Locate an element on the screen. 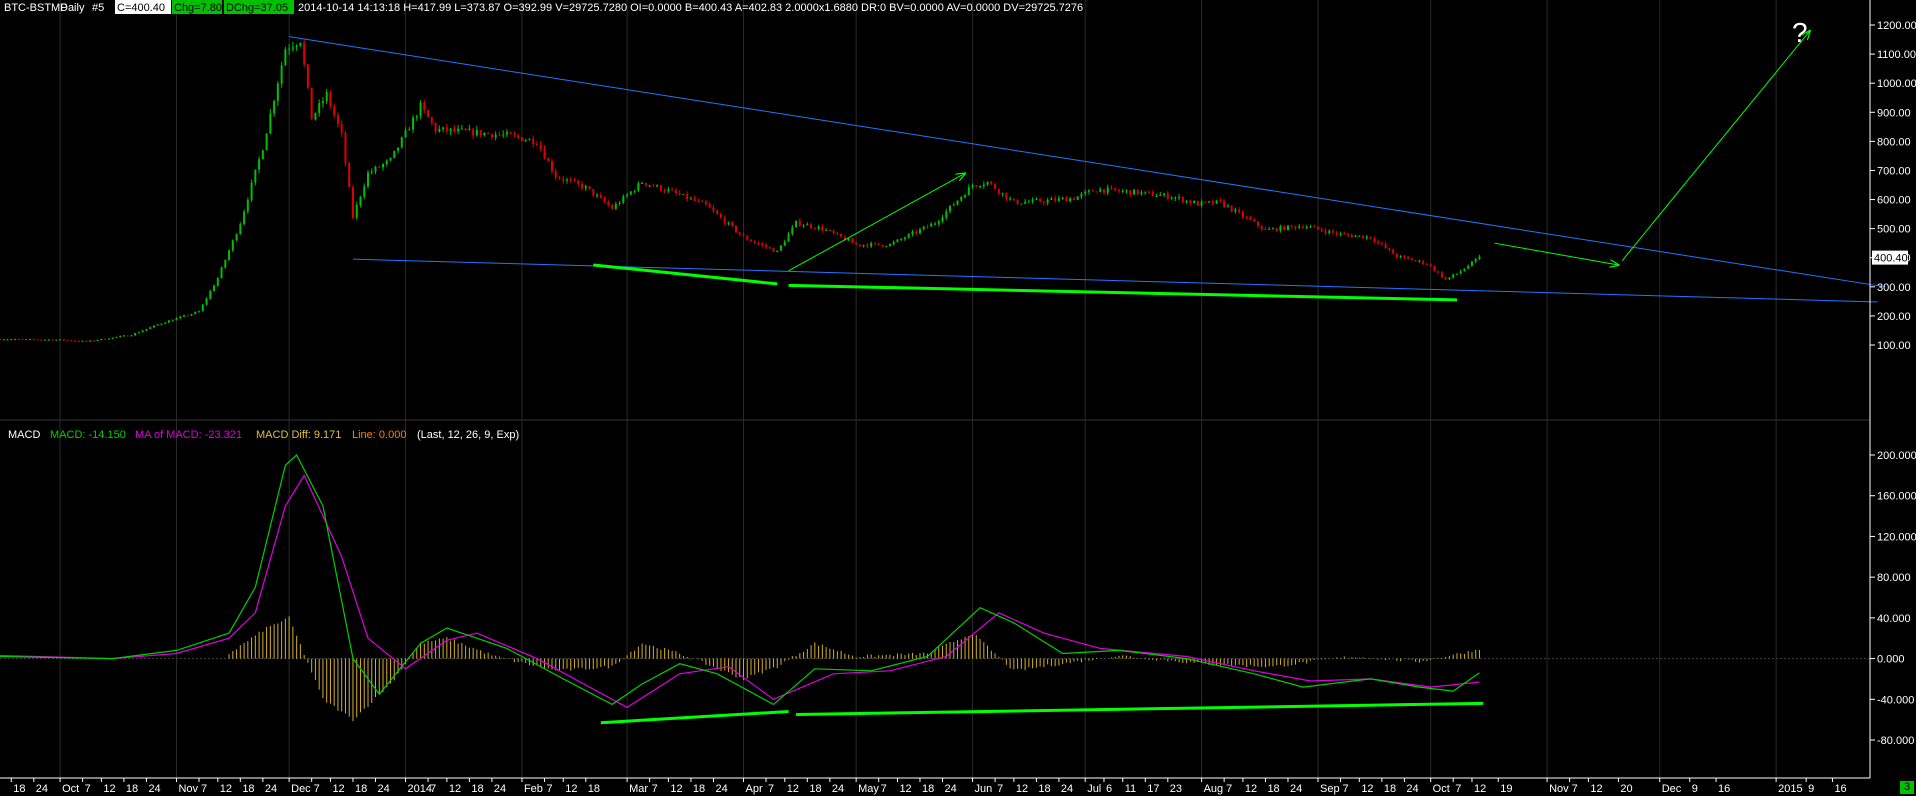 Image resolution: width=1916 pixels, height=796 pixels. price-y-tick-label: 200.00 is located at coordinates (1894, 317).